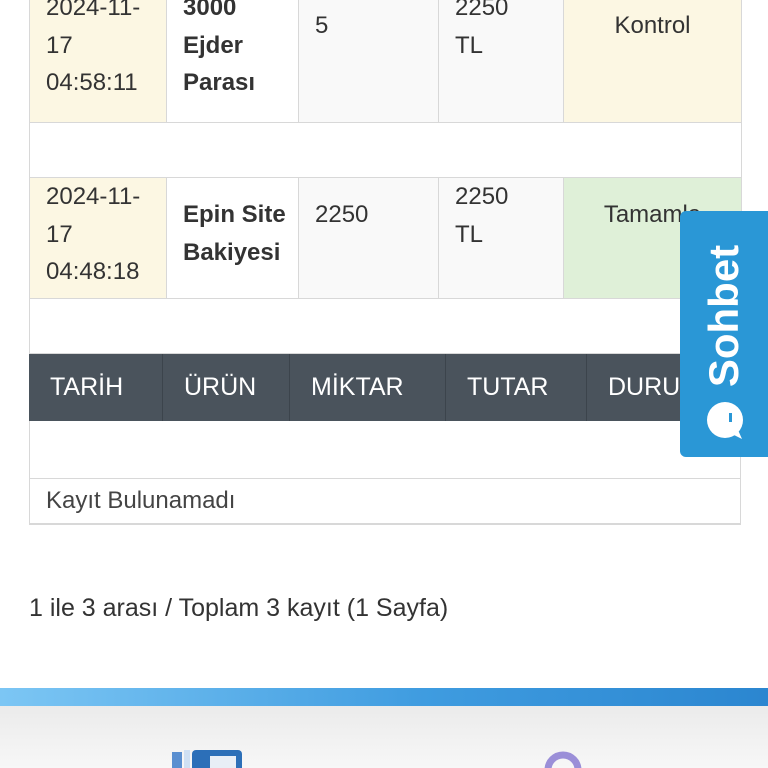 Image resolution: width=768 pixels, height=768 pixels. Describe the element at coordinates (723, 316) in the screenshot. I see `chat-label: Sohbet` at that location.